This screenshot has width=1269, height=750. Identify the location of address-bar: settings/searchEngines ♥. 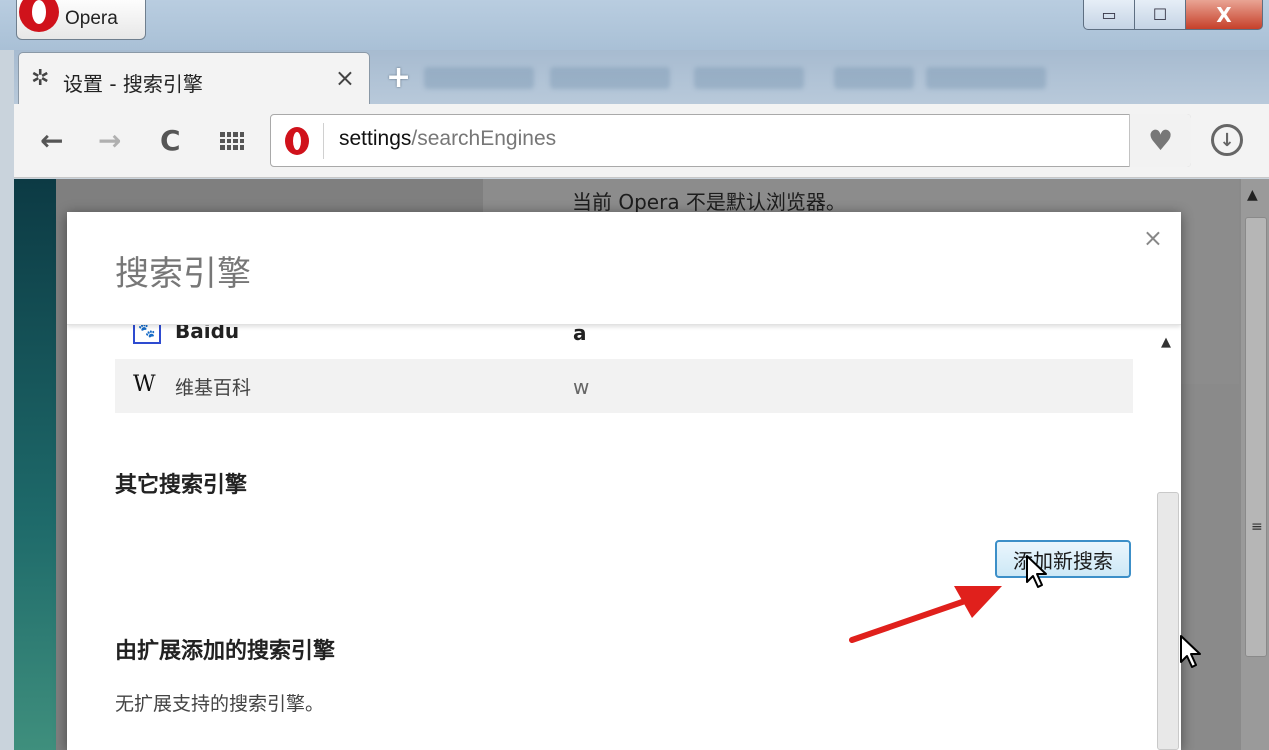
(730, 140).